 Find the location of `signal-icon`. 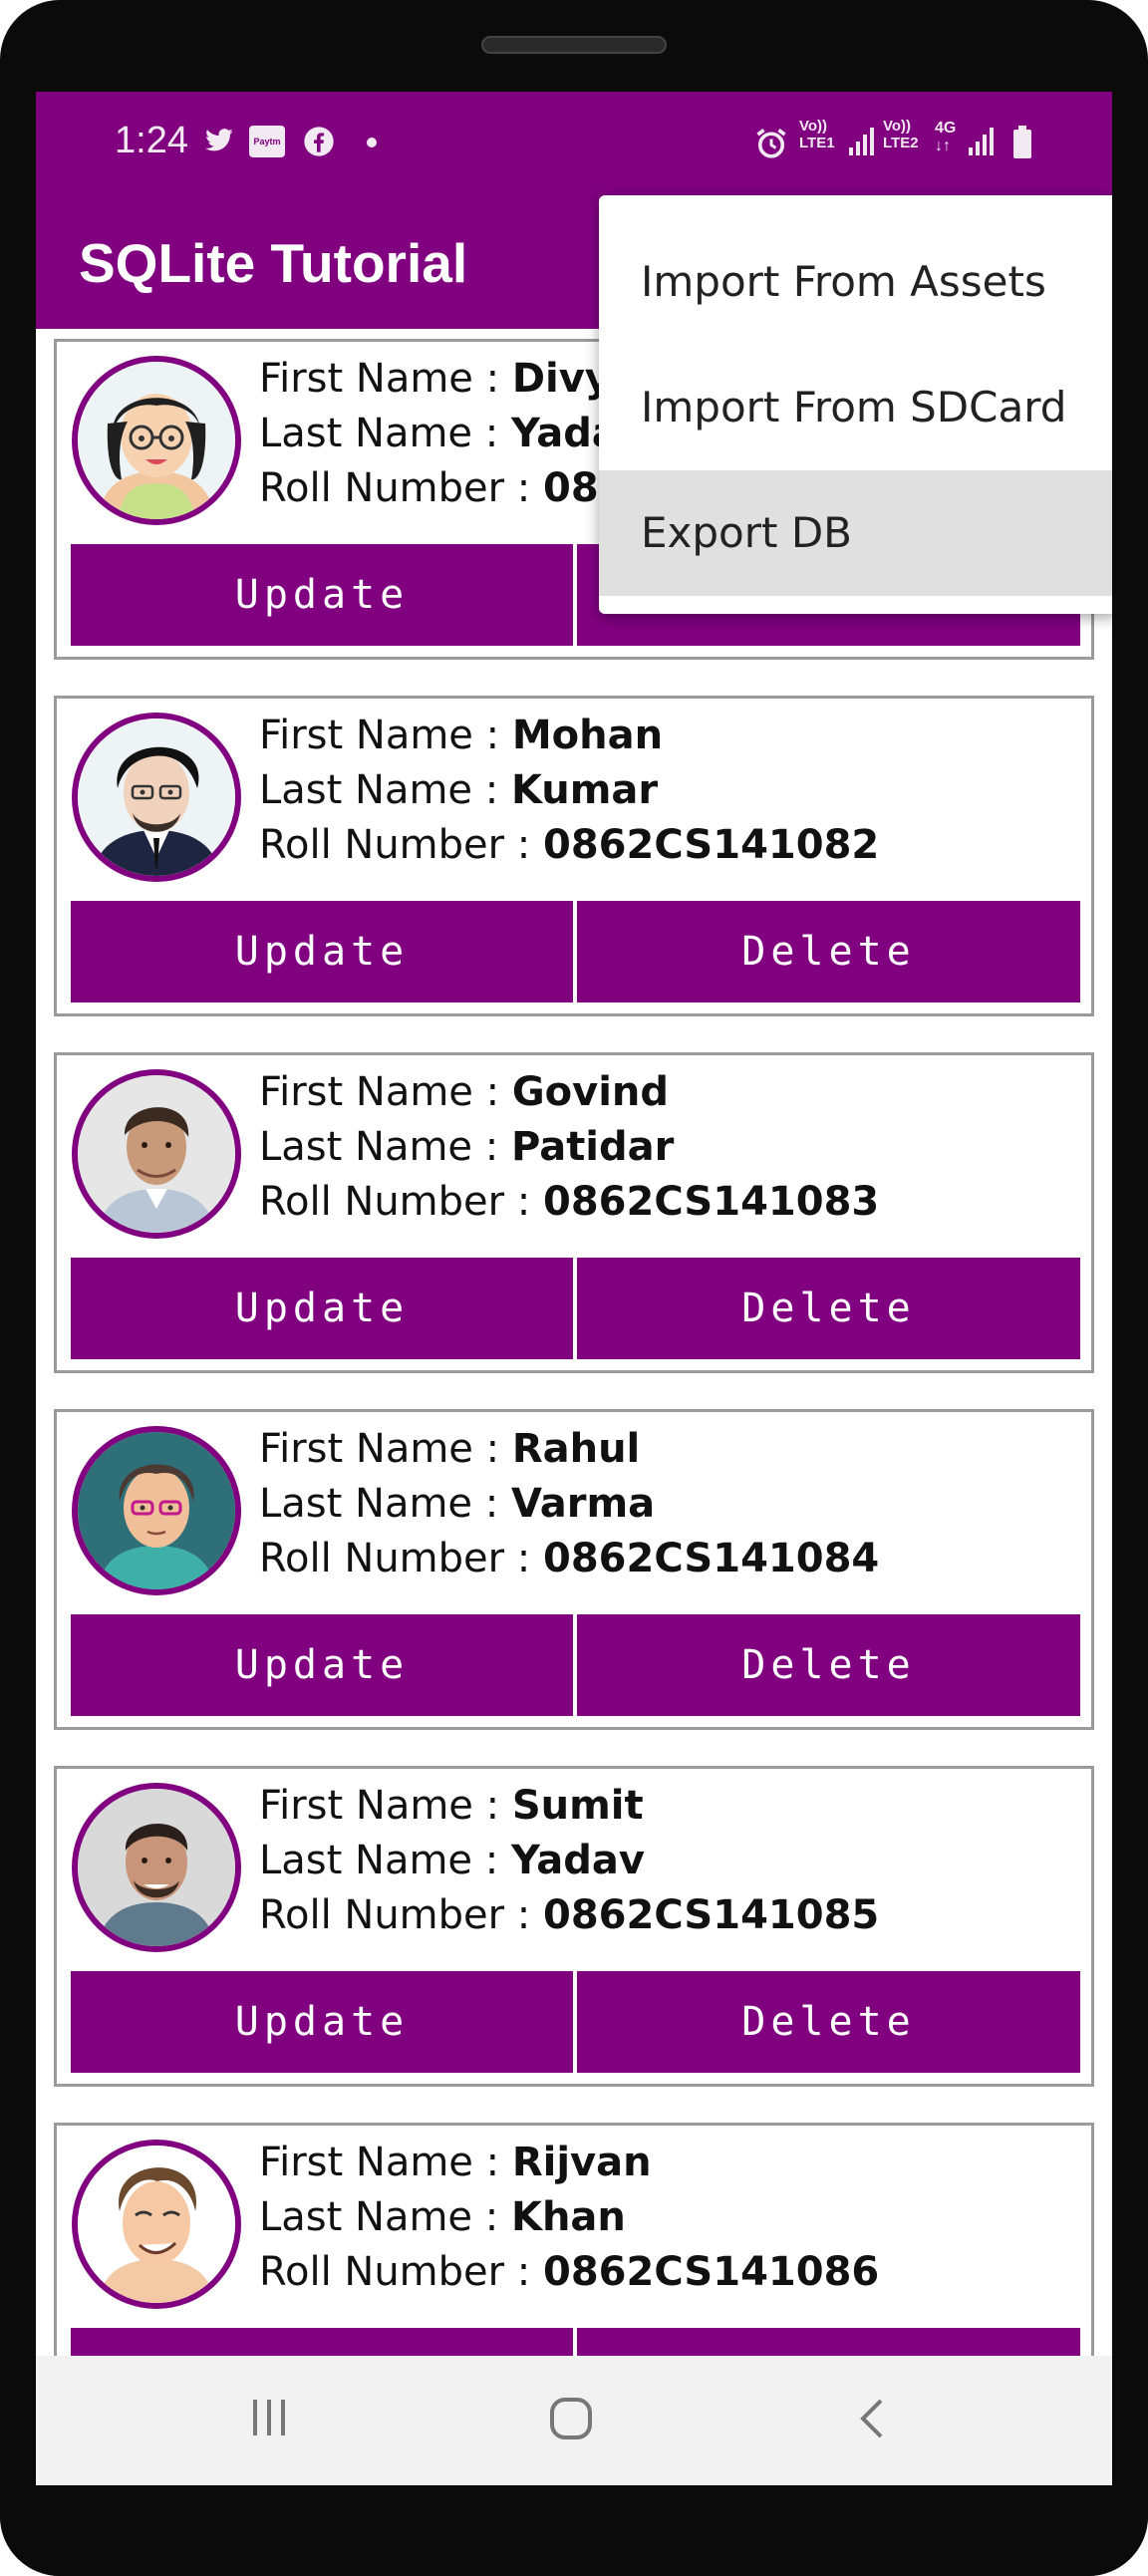

signal-icon is located at coordinates (862, 142).